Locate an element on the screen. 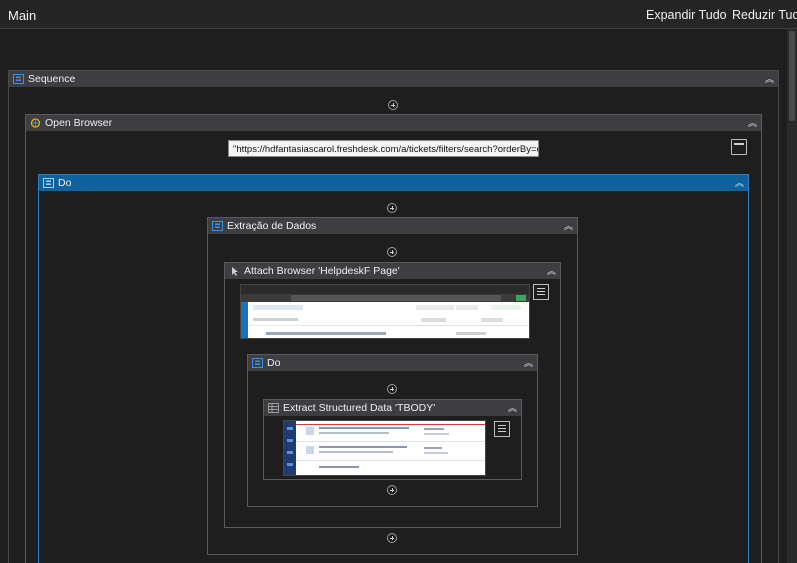 Image resolution: width=797 pixels, height=563 pixels. do-inner-label: Do is located at coordinates (274, 363).